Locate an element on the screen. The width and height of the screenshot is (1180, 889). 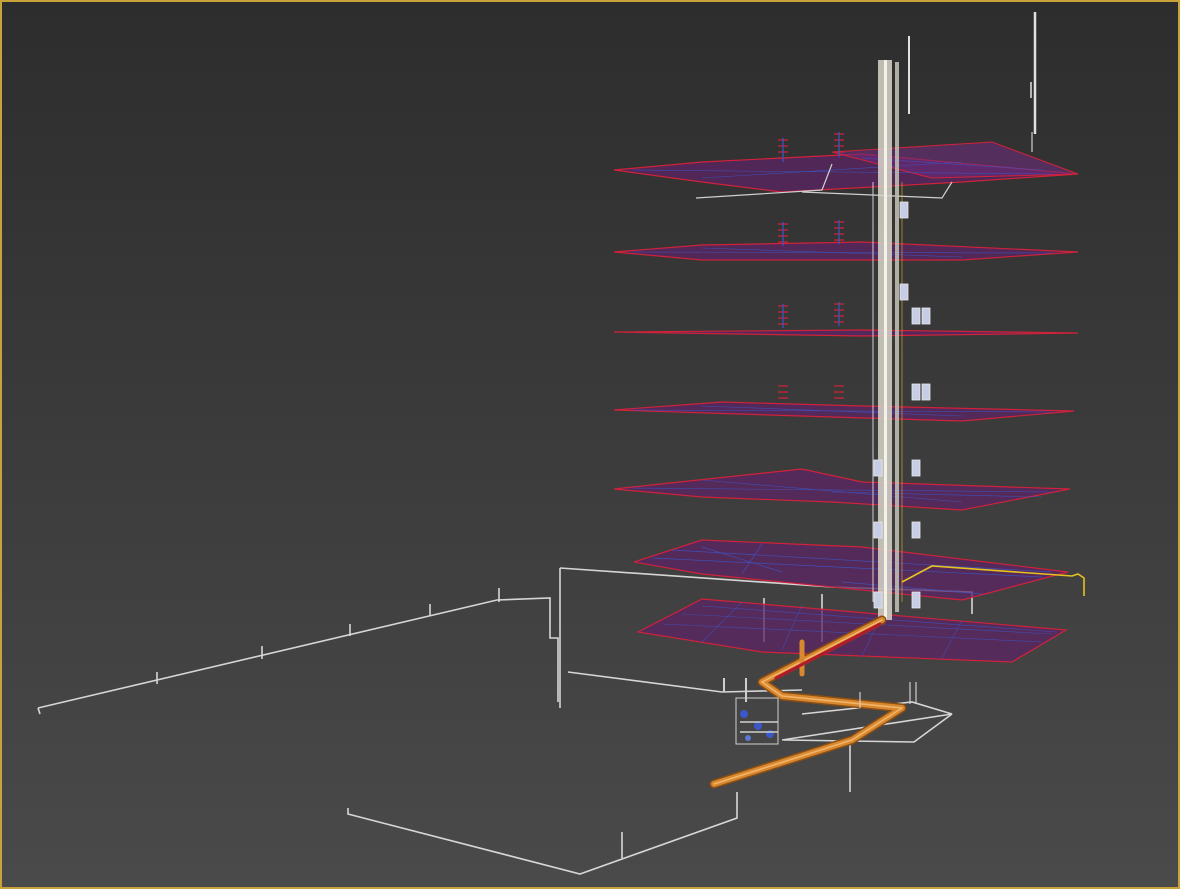
riser-shaft is located at coordinates (954, 316).